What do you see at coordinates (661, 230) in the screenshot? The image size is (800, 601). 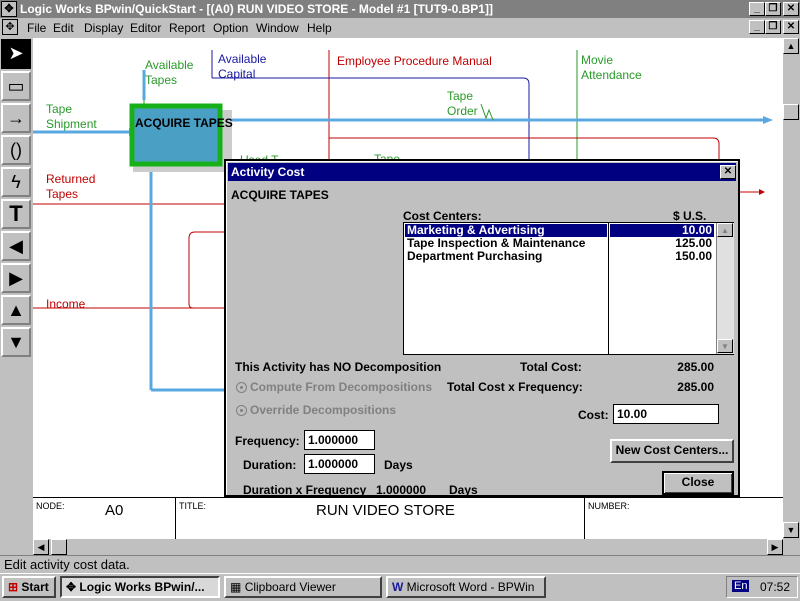 I see `list-item-value: 10.00` at bounding box center [661, 230].